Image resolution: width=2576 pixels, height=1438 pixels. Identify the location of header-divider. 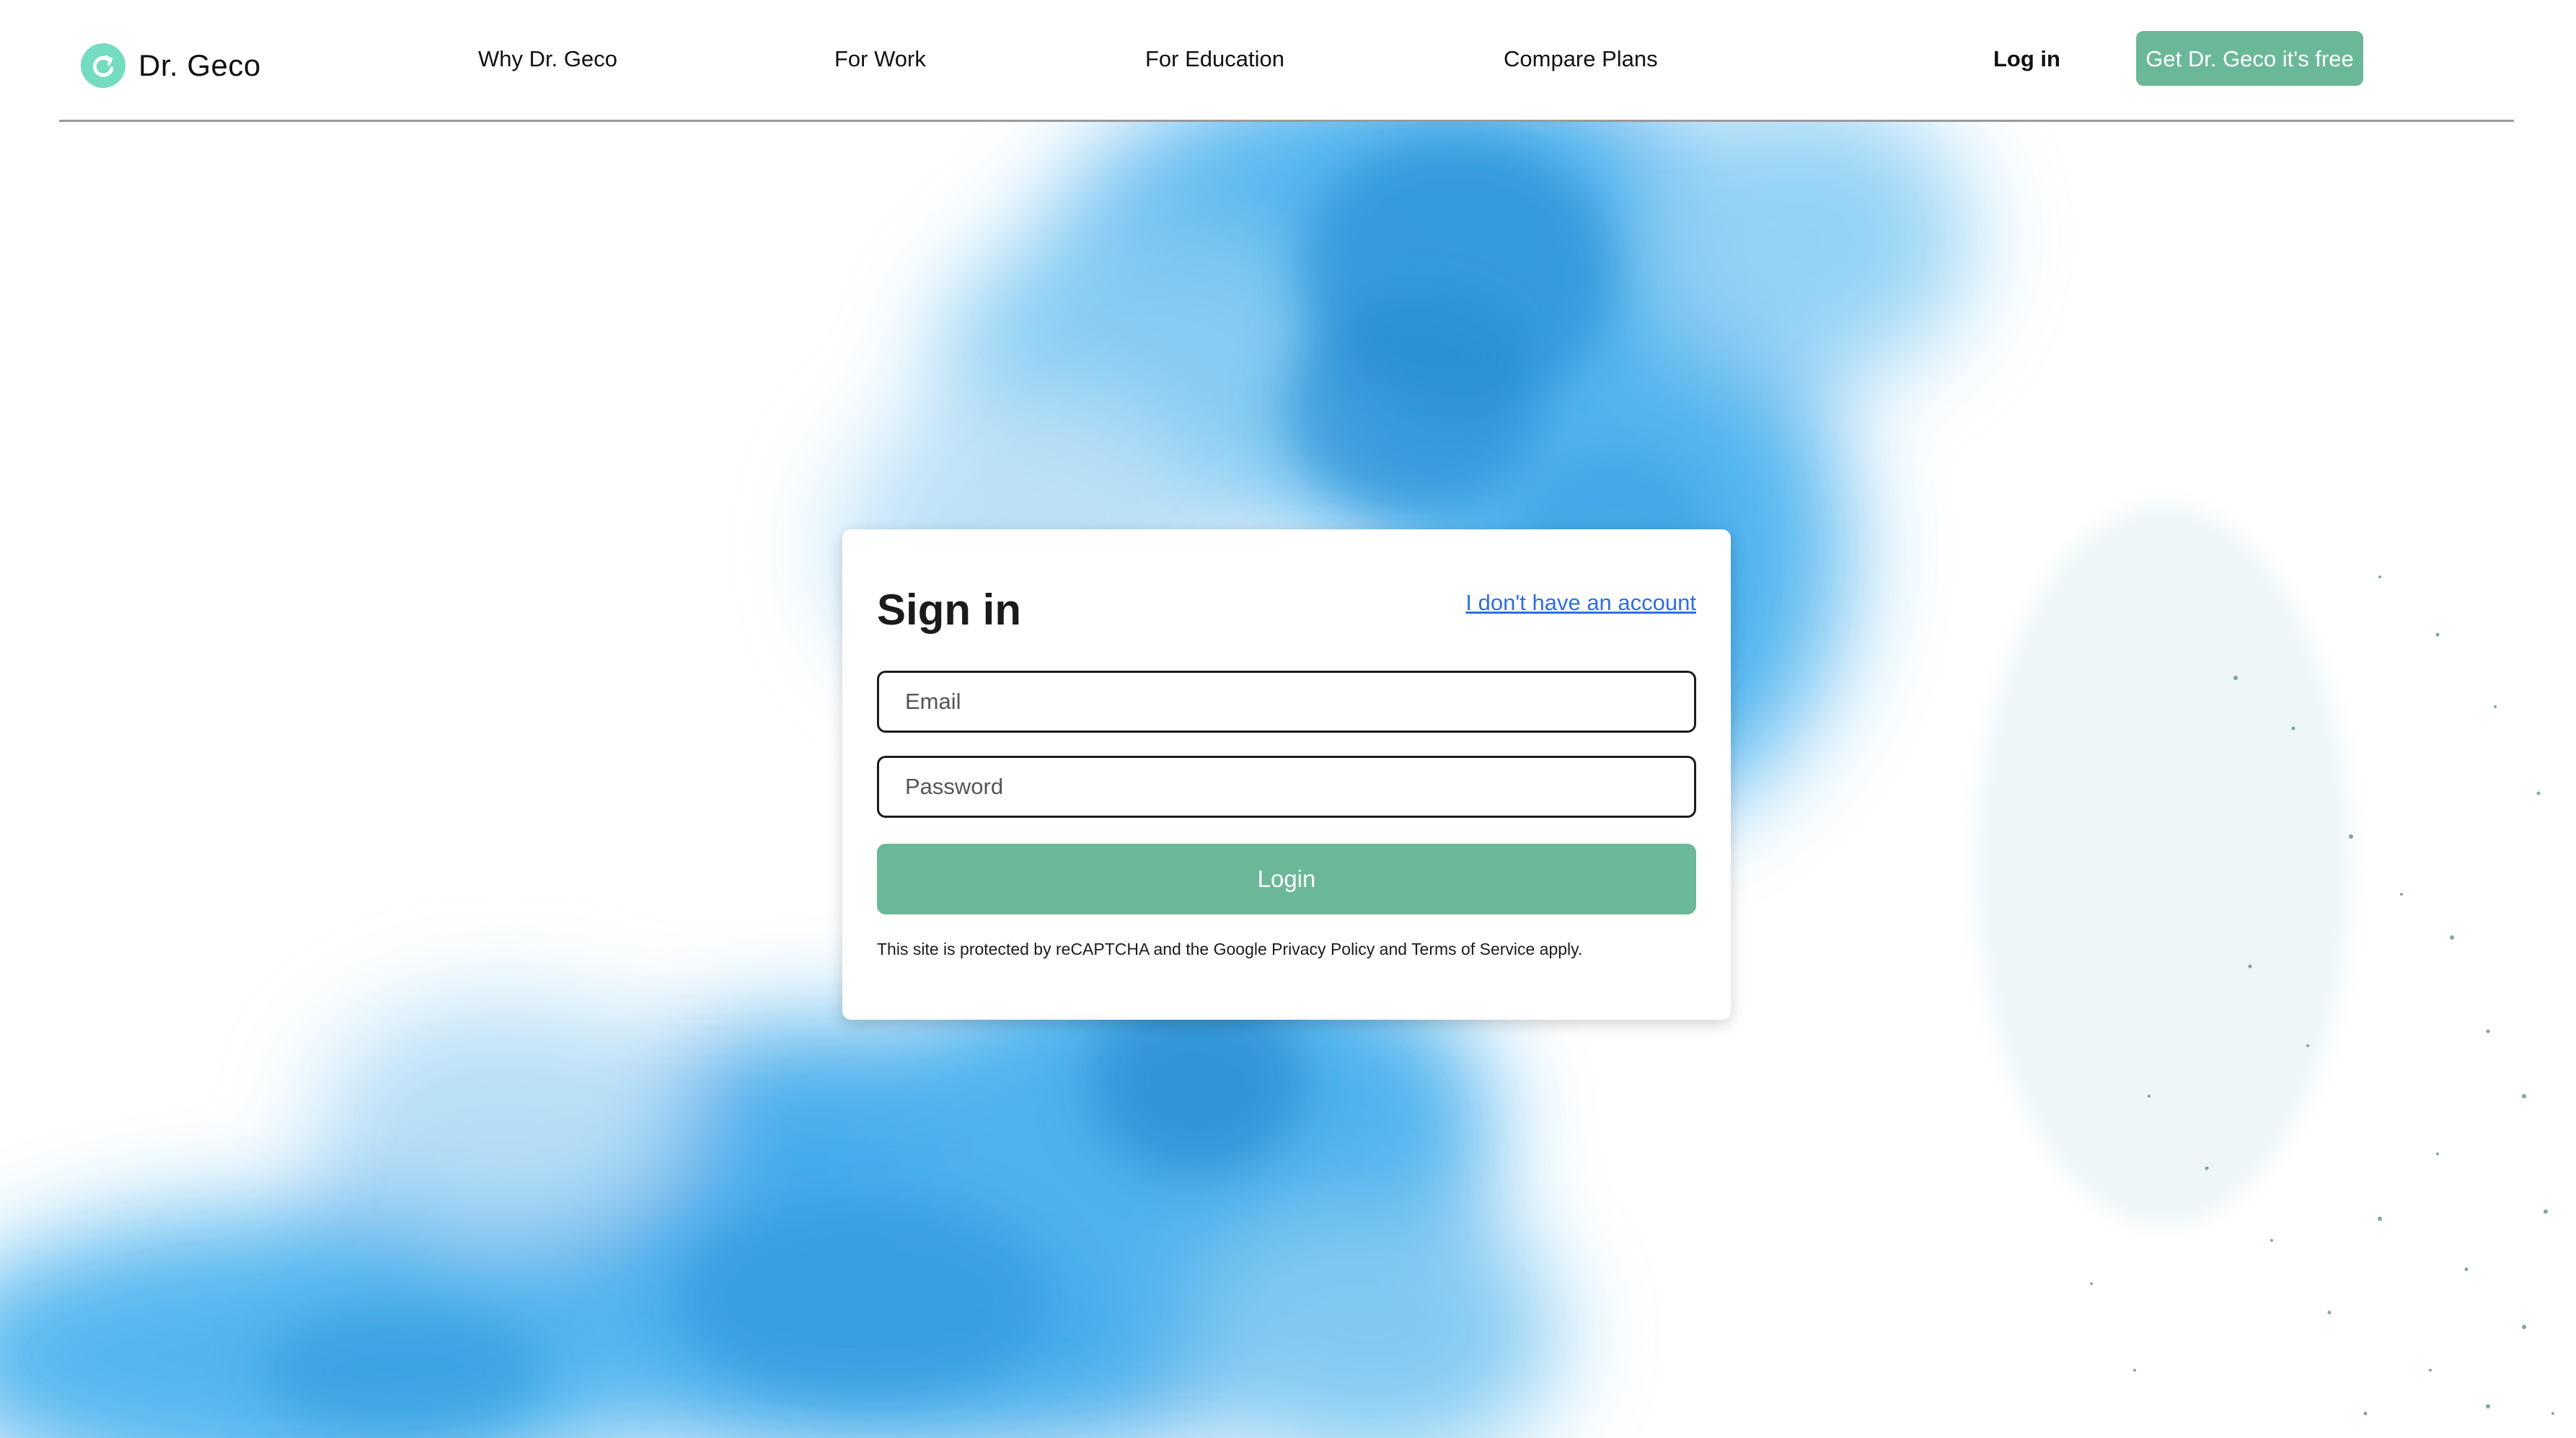
(1286, 121).